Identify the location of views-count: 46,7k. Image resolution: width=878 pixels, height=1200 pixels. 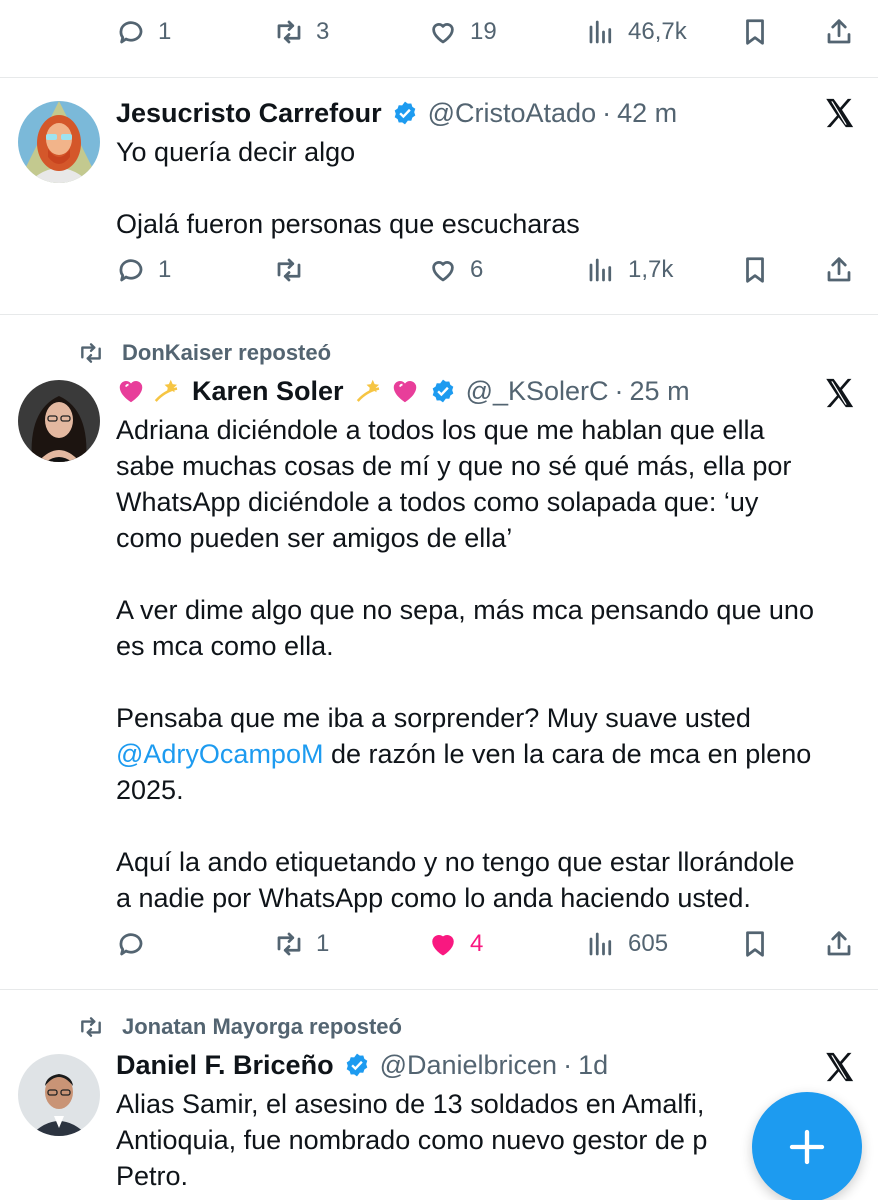
(657, 31).